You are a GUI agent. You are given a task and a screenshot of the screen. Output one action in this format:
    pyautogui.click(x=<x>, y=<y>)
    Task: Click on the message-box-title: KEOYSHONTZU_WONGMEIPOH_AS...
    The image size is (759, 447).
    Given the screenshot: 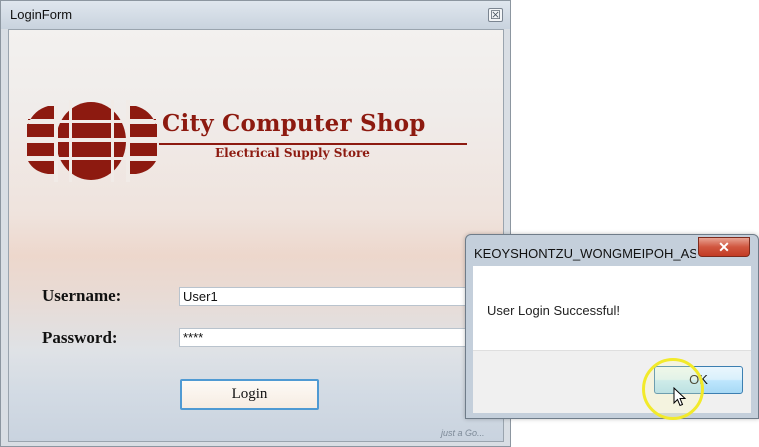 What is the action you would take?
    pyautogui.click(x=585, y=253)
    